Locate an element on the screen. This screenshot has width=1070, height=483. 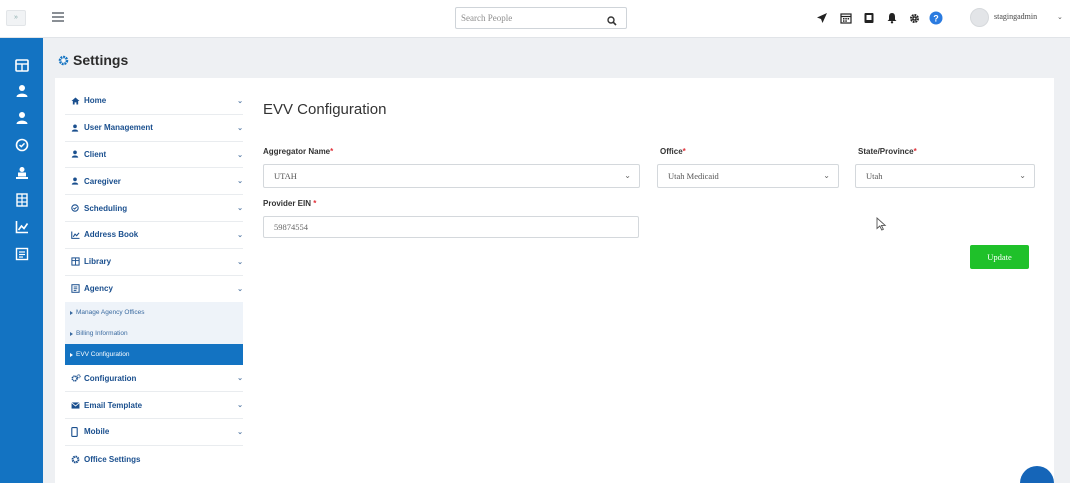
select-value: UTAH is located at coordinates (285, 176).